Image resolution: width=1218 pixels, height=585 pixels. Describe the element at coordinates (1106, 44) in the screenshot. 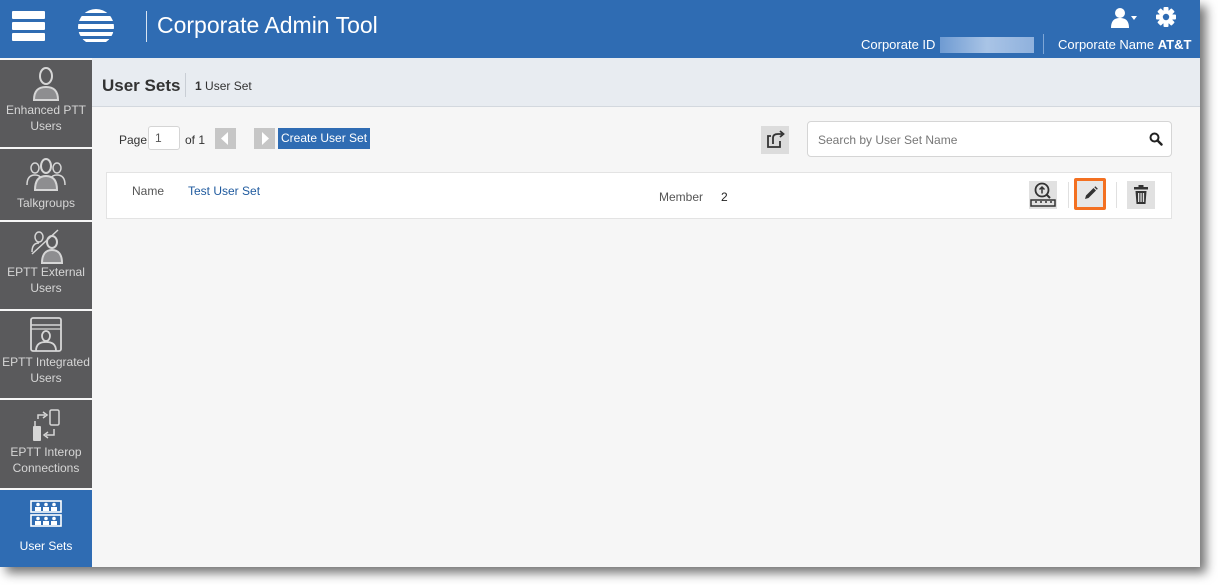

I see `corporate-name-label: Corporate Name` at that location.